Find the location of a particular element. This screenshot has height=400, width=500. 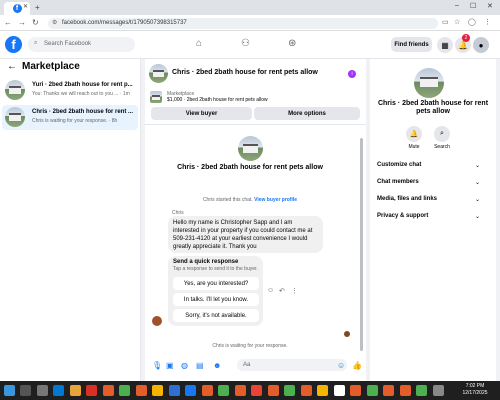

facebook-logo-icon: f is located at coordinates (13, 44).